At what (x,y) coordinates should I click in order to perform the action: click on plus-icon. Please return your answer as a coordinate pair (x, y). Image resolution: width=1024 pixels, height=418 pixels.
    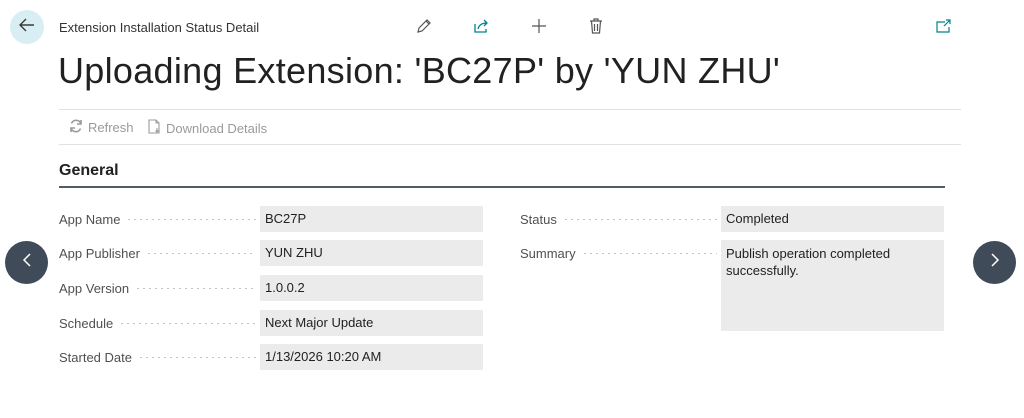
    Looking at the image, I should click on (539, 28).